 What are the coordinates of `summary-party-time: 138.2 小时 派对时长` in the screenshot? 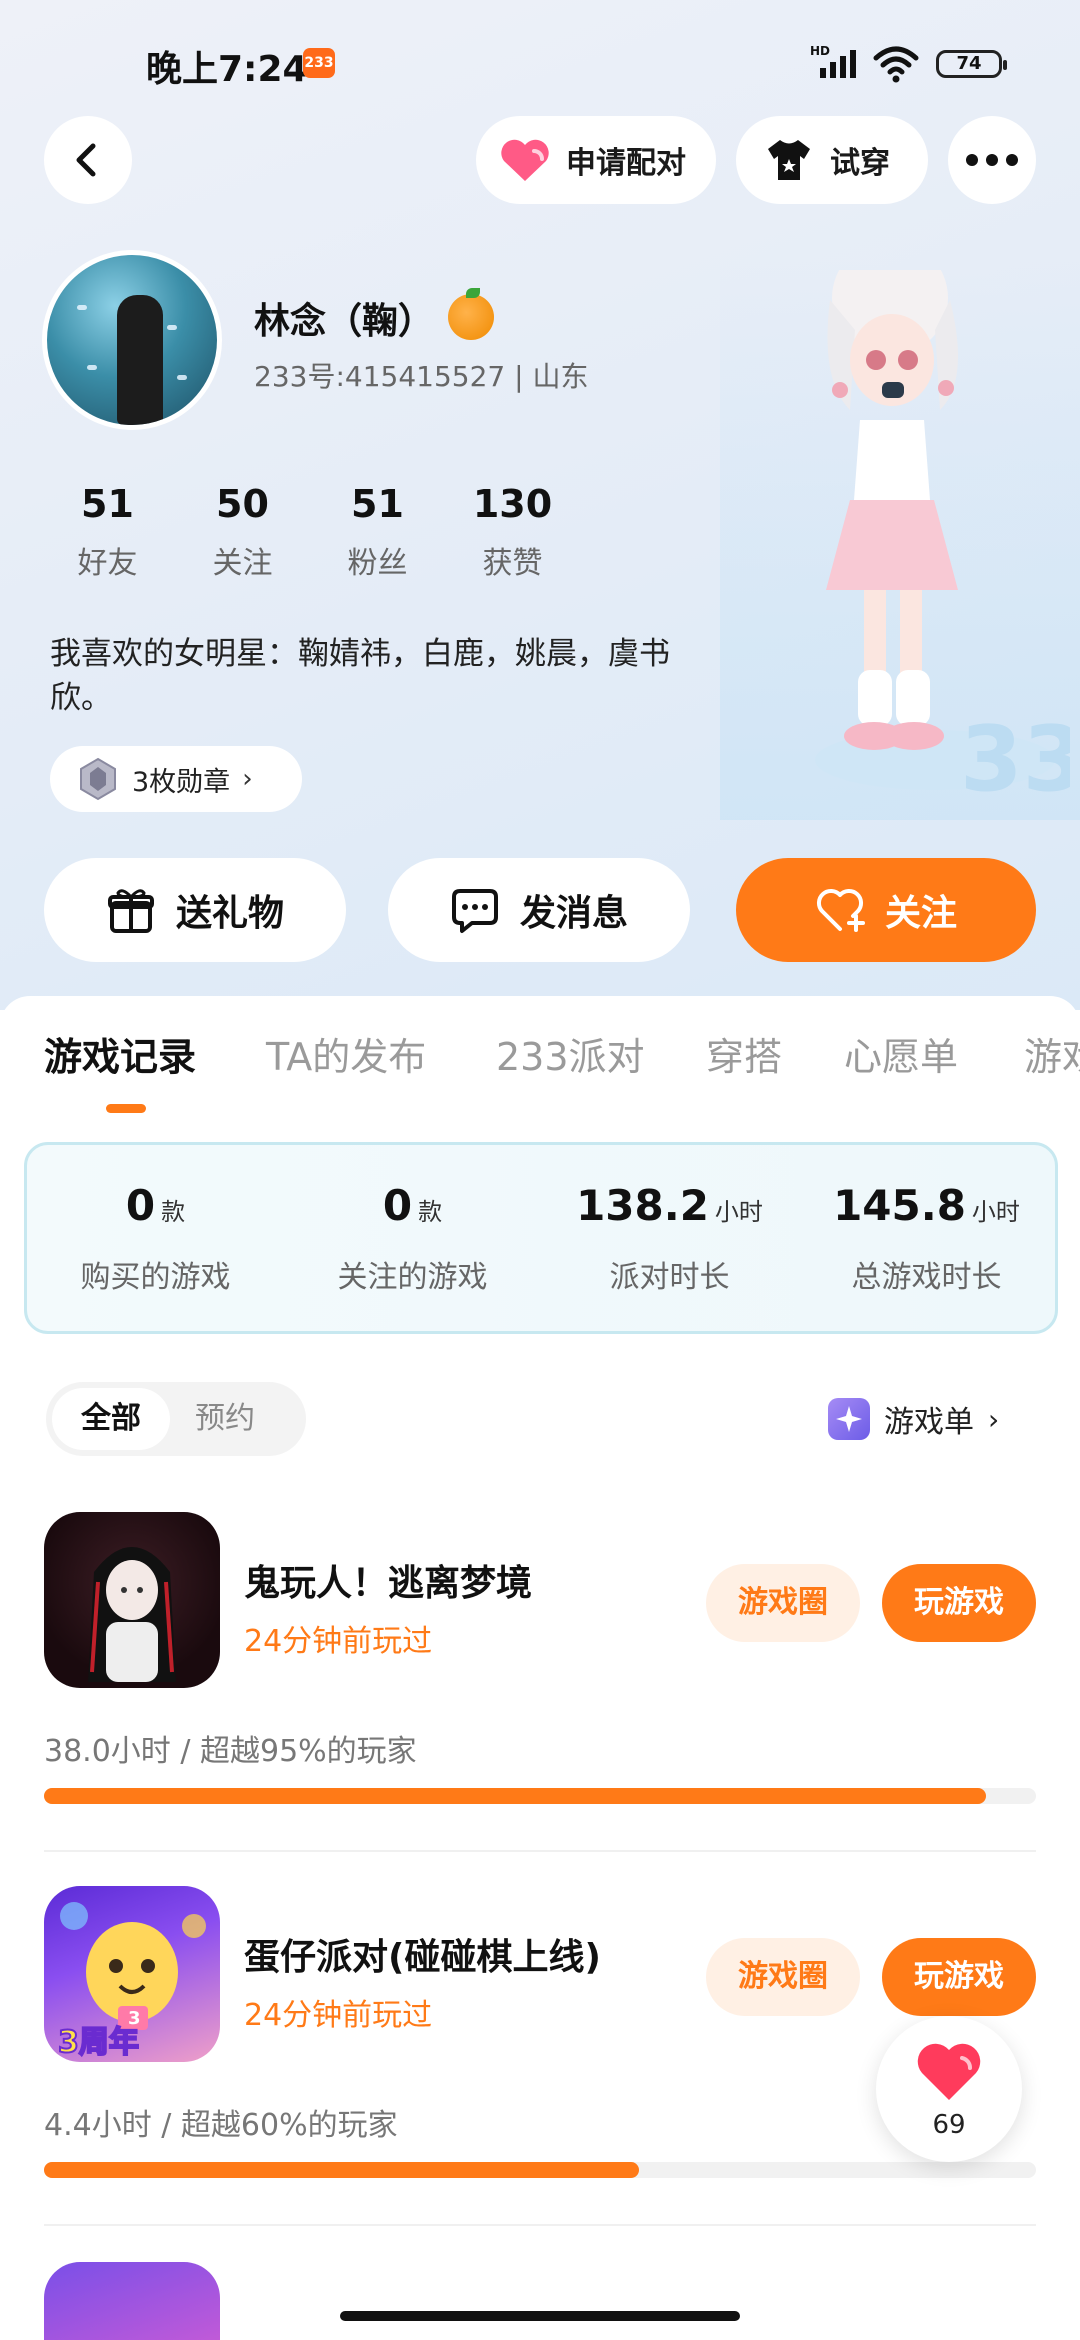 It's located at (669, 1238).